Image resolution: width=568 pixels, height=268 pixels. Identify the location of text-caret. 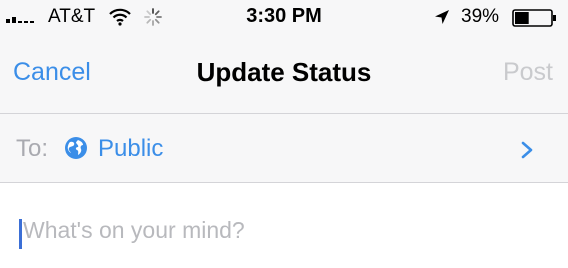
(20, 234).